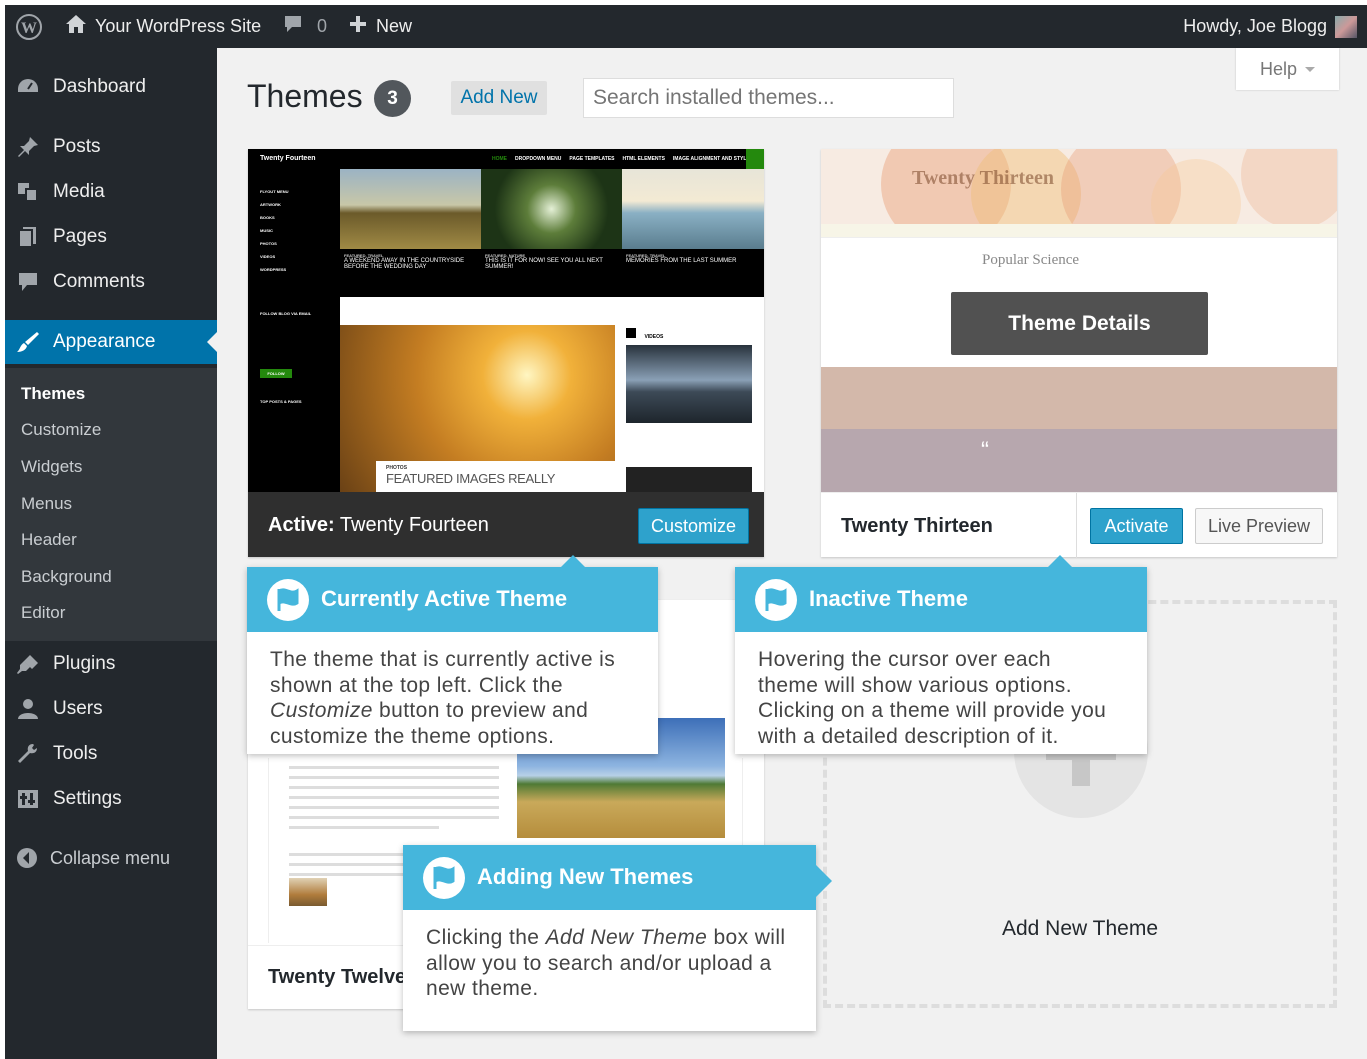 This screenshot has height=1059, width=1367. I want to click on my-account-link: Howdy, Joe Blogg, so click(1270, 26).